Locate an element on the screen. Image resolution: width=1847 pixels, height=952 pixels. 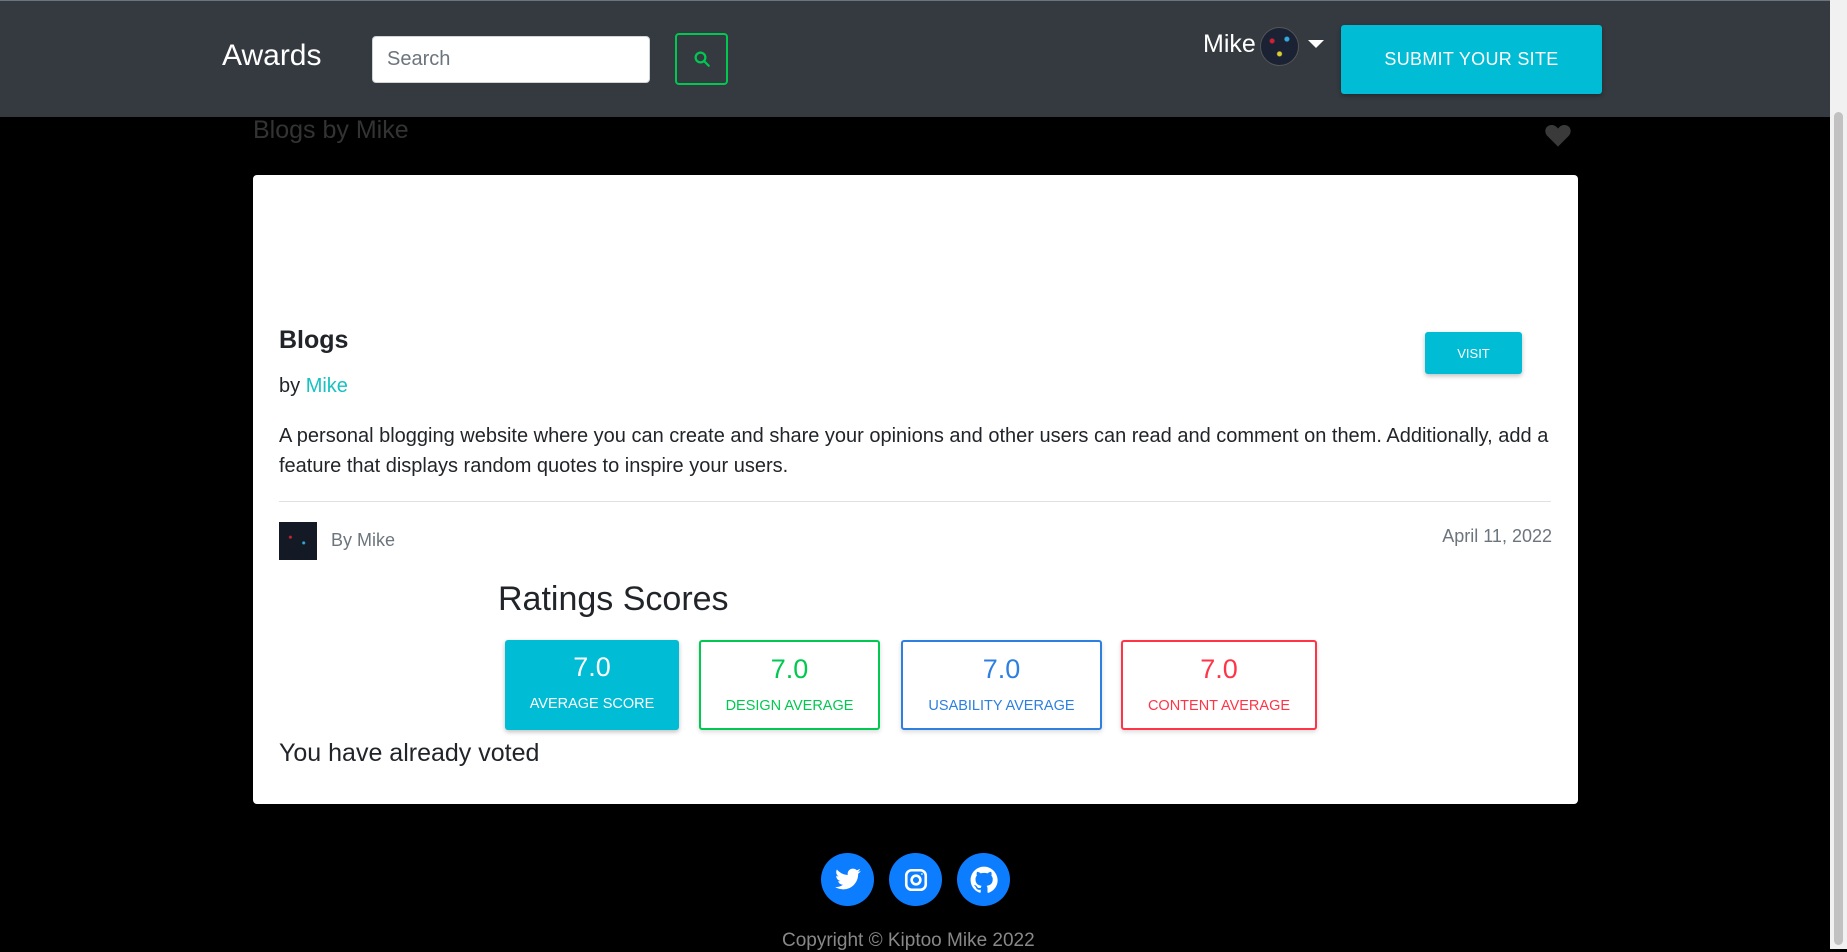
divider is located at coordinates (915, 501).